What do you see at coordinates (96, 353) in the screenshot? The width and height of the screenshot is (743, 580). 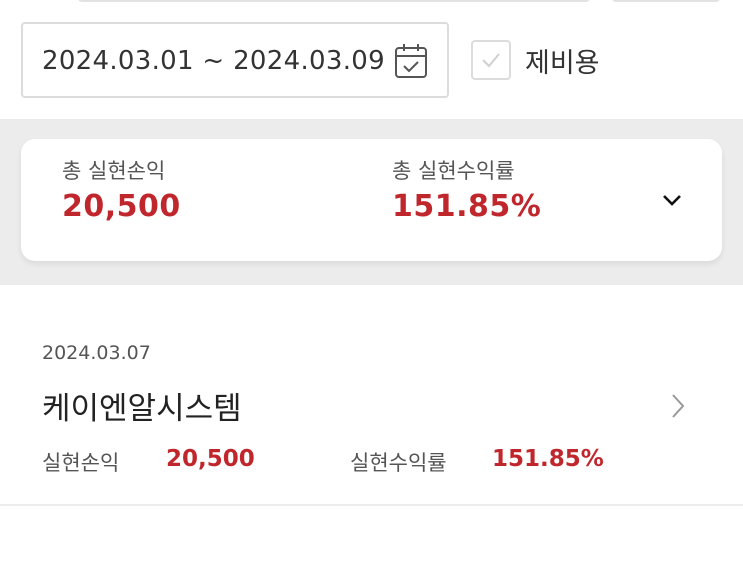 I see `trade-date: 2024.03.07` at bounding box center [96, 353].